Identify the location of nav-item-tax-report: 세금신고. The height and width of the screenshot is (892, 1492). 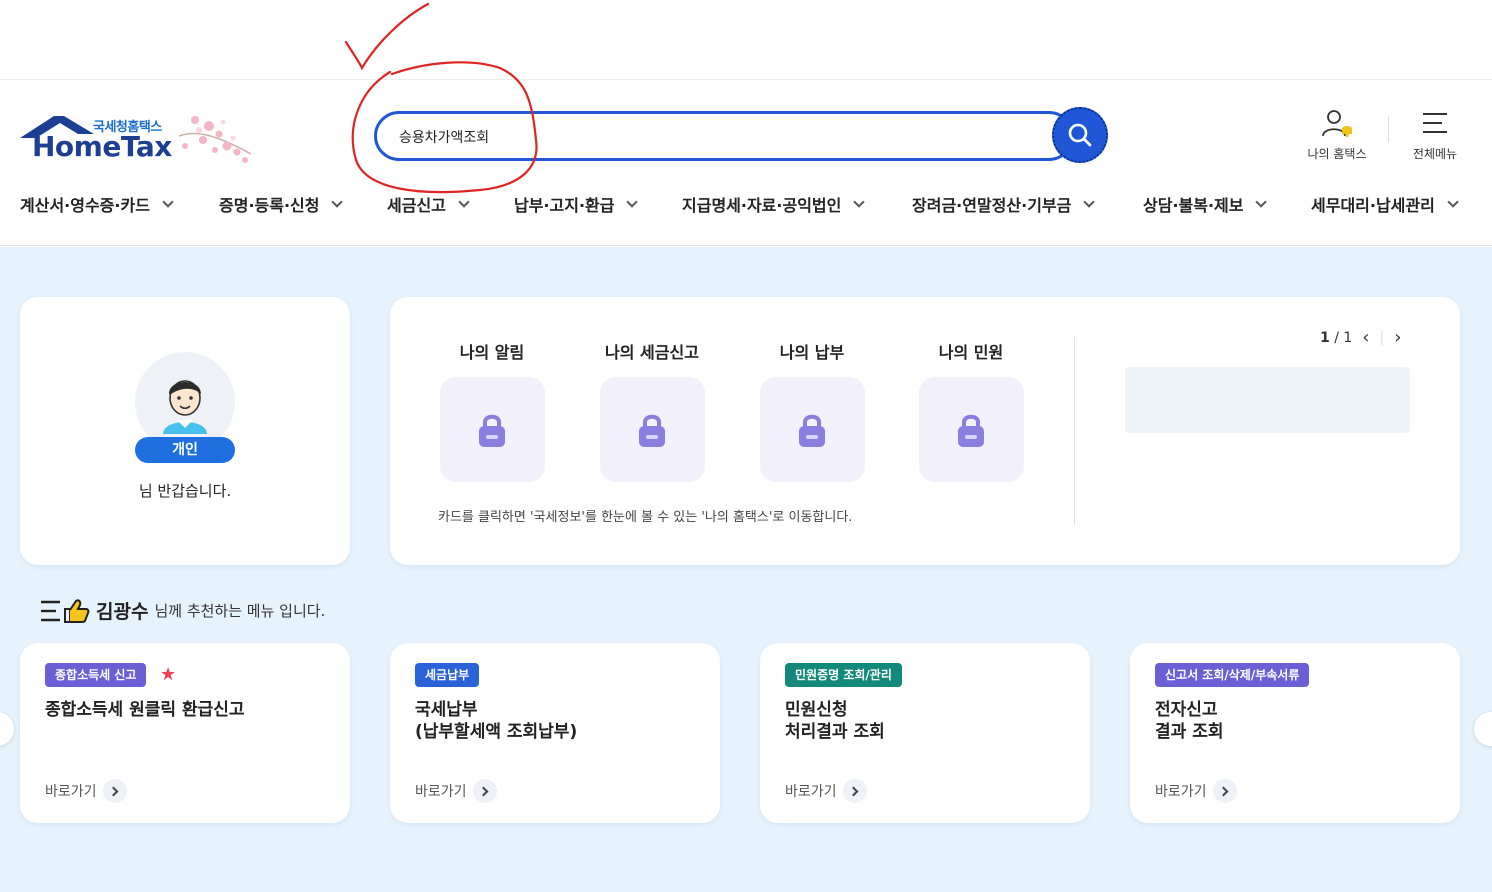
(428, 204).